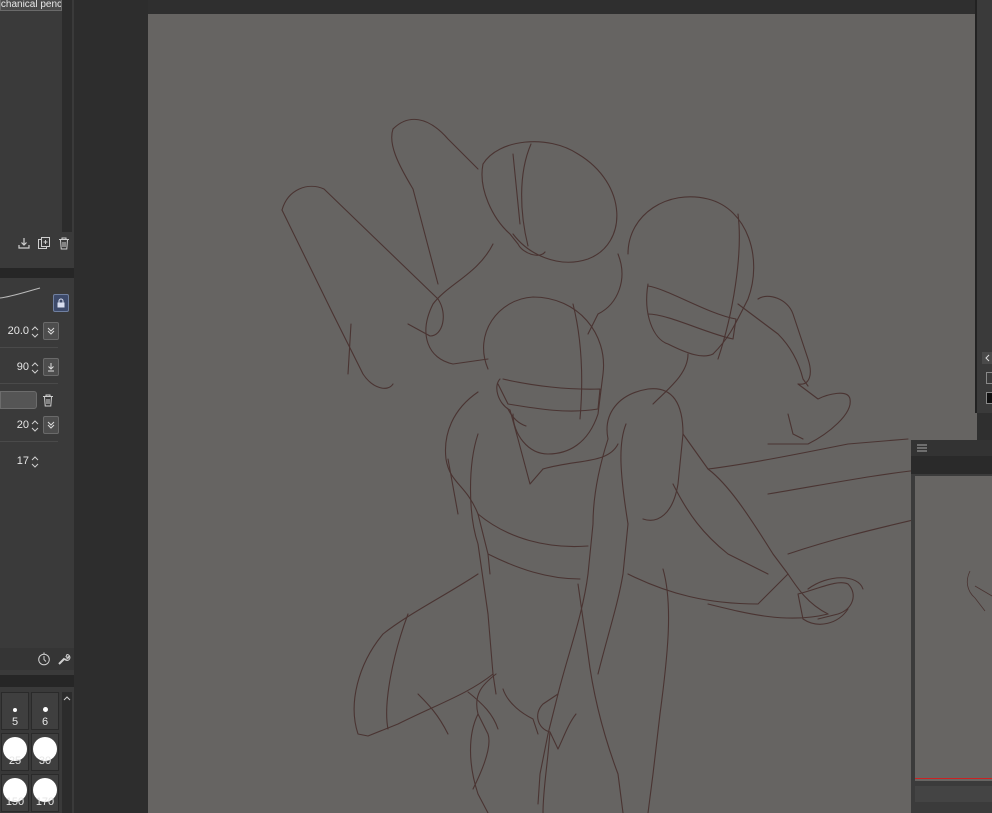 Image resolution: width=992 pixels, height=813 pixels. I want to click on delete-subtool-icon, so click(64, 243).